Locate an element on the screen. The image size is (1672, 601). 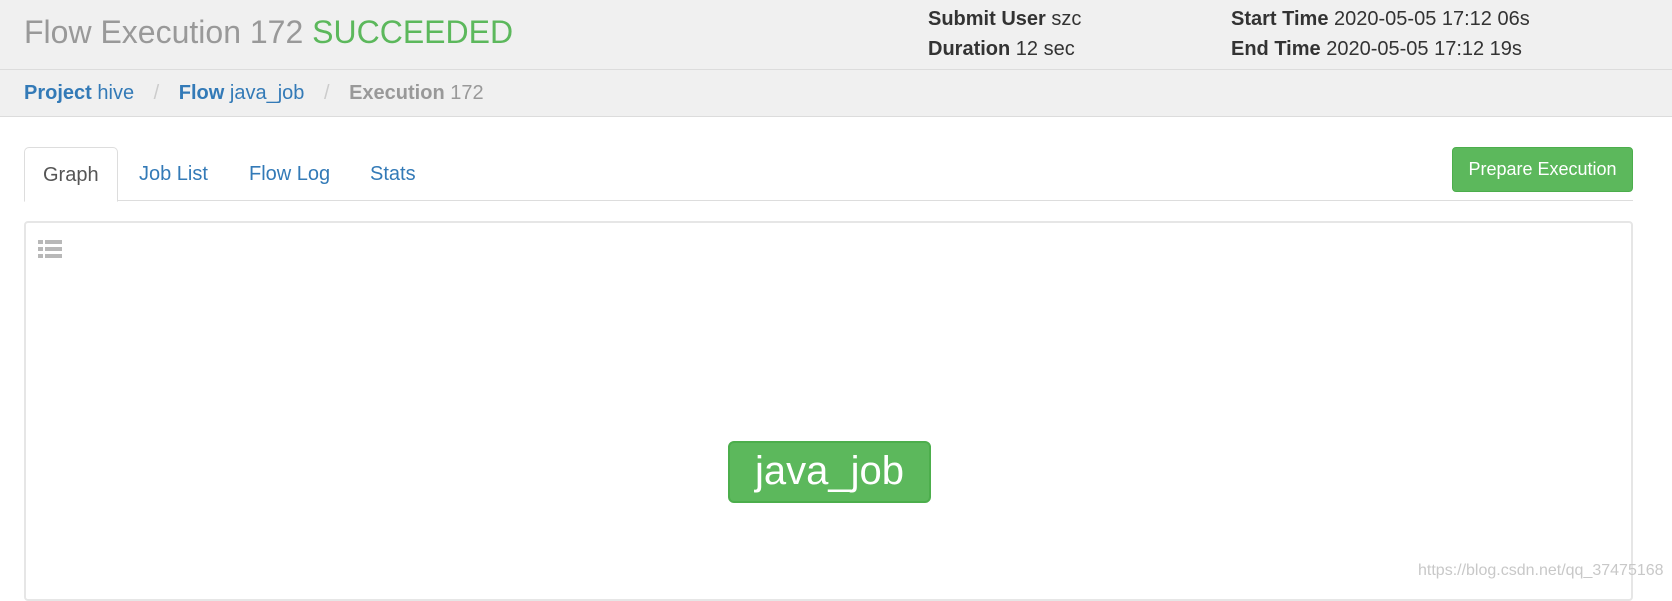
start-time-label: Start Time is located at coordinates (1280, 19).